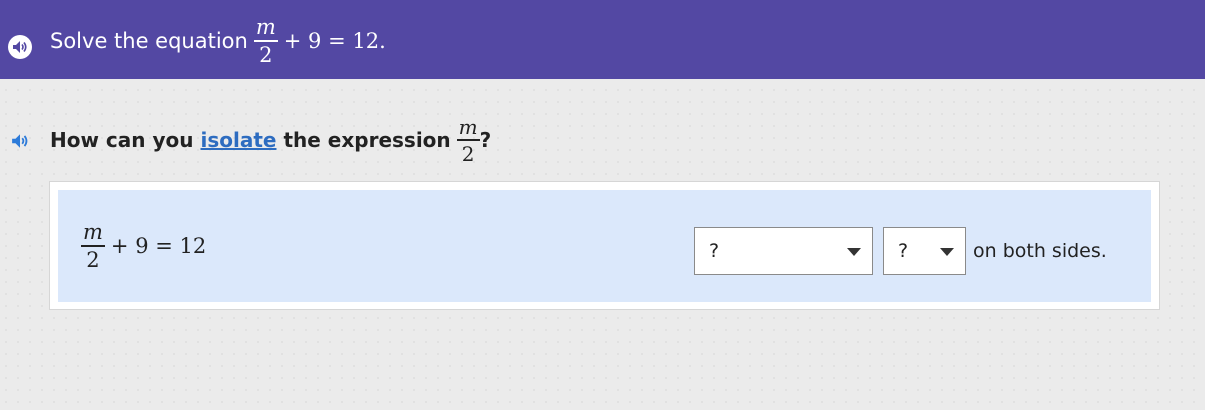 This screenshot has height=410, width=1205. I want to click on prompt-text: Solve the equation, so click(149, 41).